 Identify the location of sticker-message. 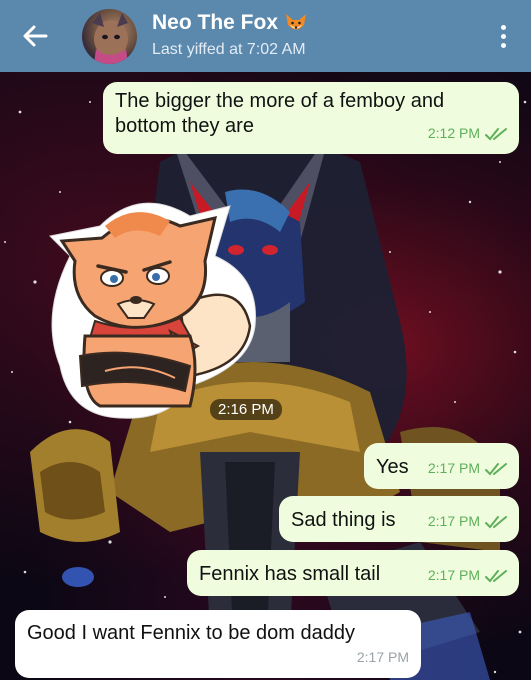
(155, 309).